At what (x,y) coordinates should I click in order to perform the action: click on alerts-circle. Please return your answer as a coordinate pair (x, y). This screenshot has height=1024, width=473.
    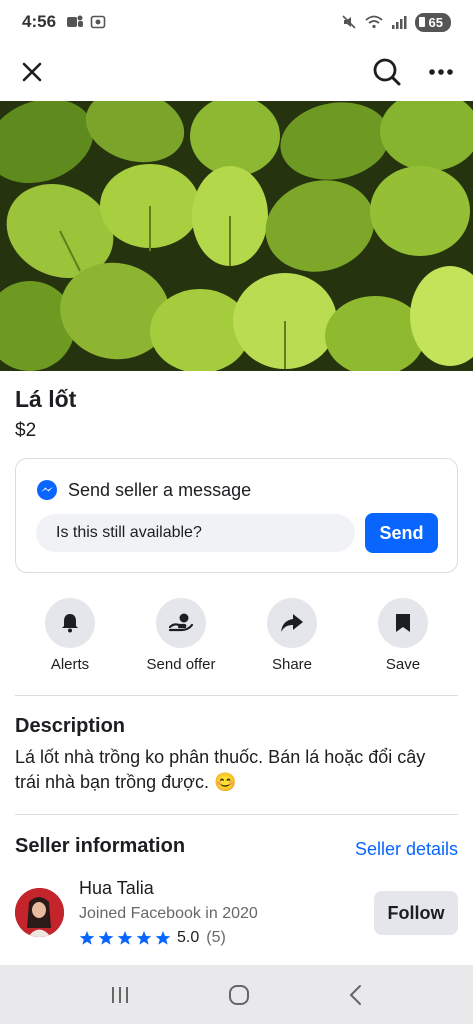
    Looking at the image, I should click on (70, 623).